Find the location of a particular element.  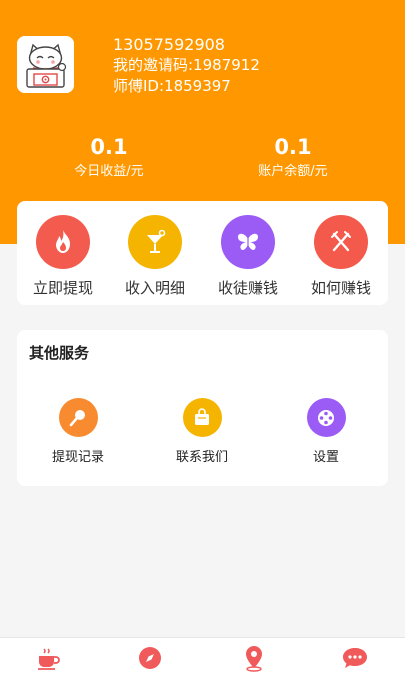

how-to-earn-button: 如何赚钱 is located at coordinates (341, 256).